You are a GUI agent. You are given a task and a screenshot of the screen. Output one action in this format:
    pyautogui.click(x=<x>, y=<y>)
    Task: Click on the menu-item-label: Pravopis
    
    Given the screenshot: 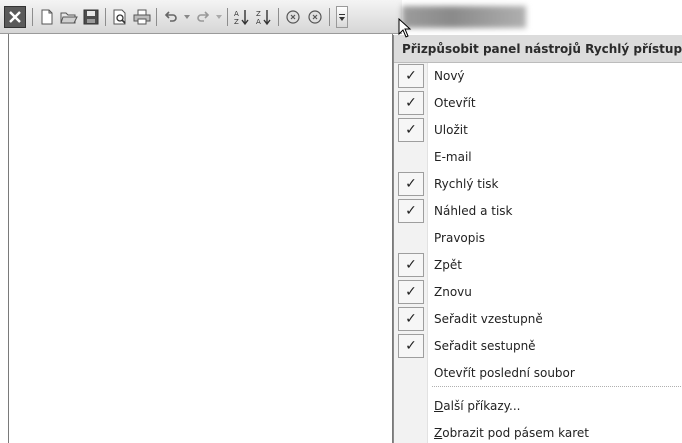 What is the action you would take?
    pyautogui.click(x=459, y=238)
    